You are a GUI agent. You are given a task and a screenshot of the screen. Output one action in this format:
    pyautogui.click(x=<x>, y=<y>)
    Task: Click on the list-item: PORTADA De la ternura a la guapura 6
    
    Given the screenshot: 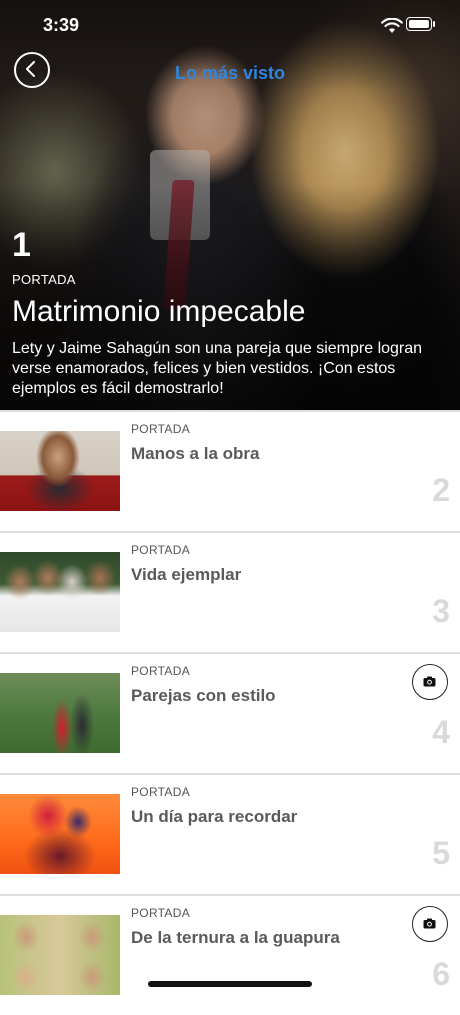 What is the action you would take?
    pyautogui.click(x=230, y=954)
    